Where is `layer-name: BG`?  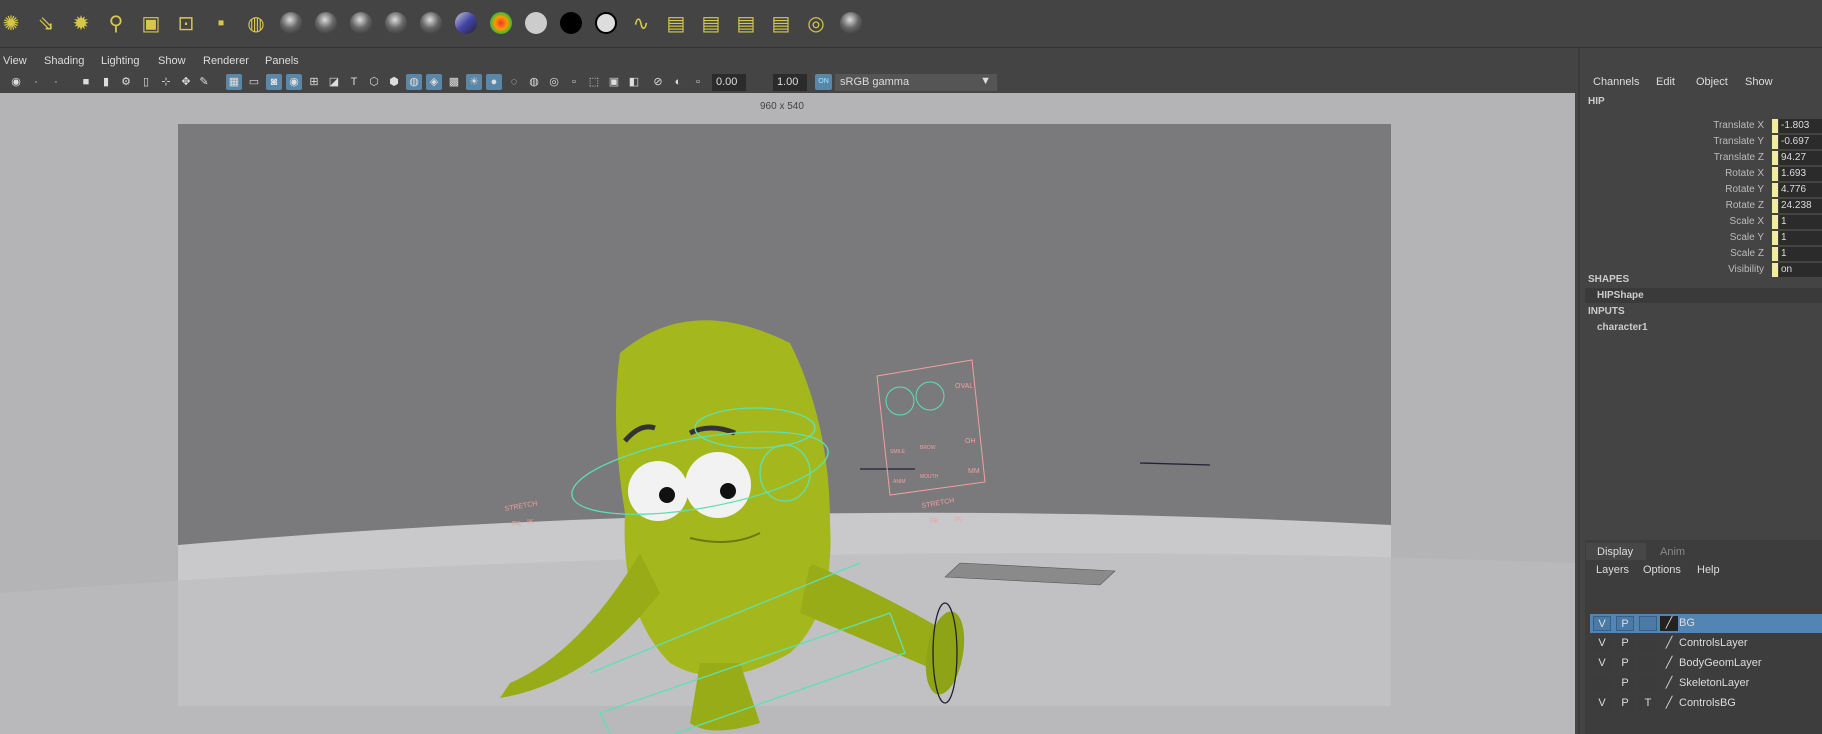
layer-name: BG is located at coordinates (1687, 623).